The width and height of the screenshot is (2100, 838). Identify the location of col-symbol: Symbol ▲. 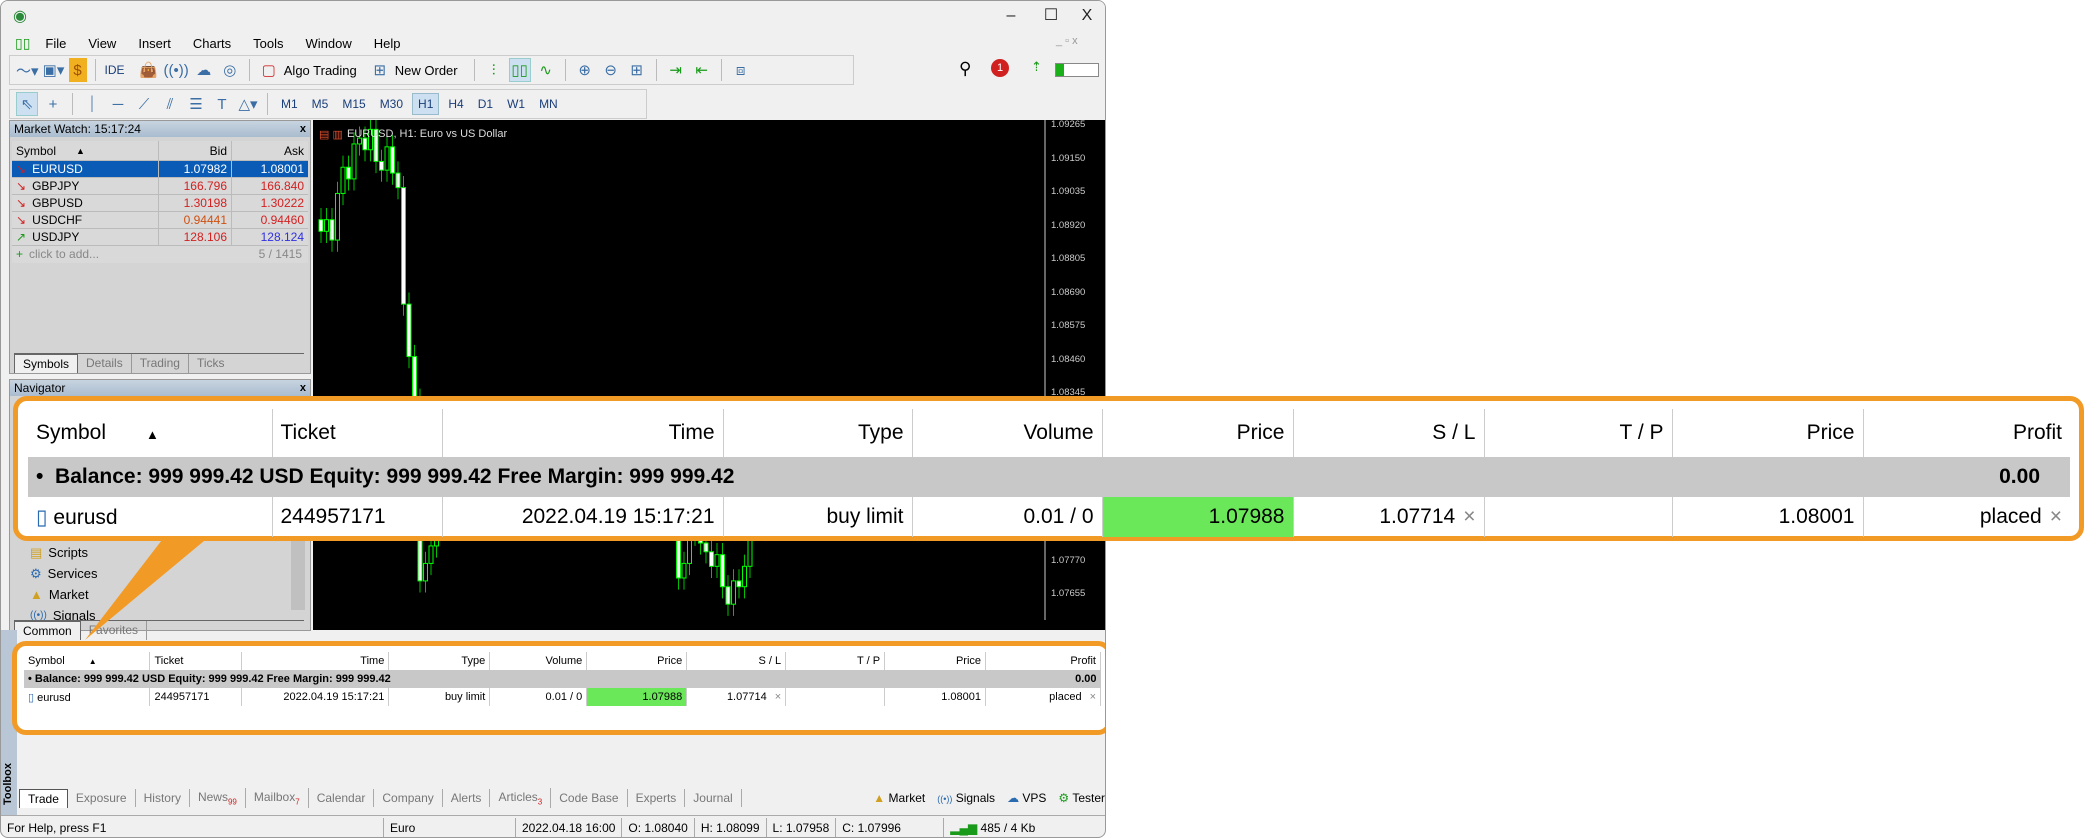
(150, 433).